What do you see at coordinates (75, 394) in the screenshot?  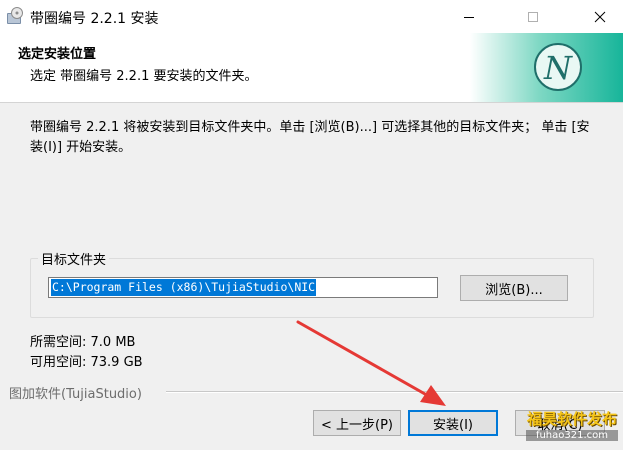 I see `brand-label: 图加软件(TujiaStudio)` at bounding box center [75, 394].